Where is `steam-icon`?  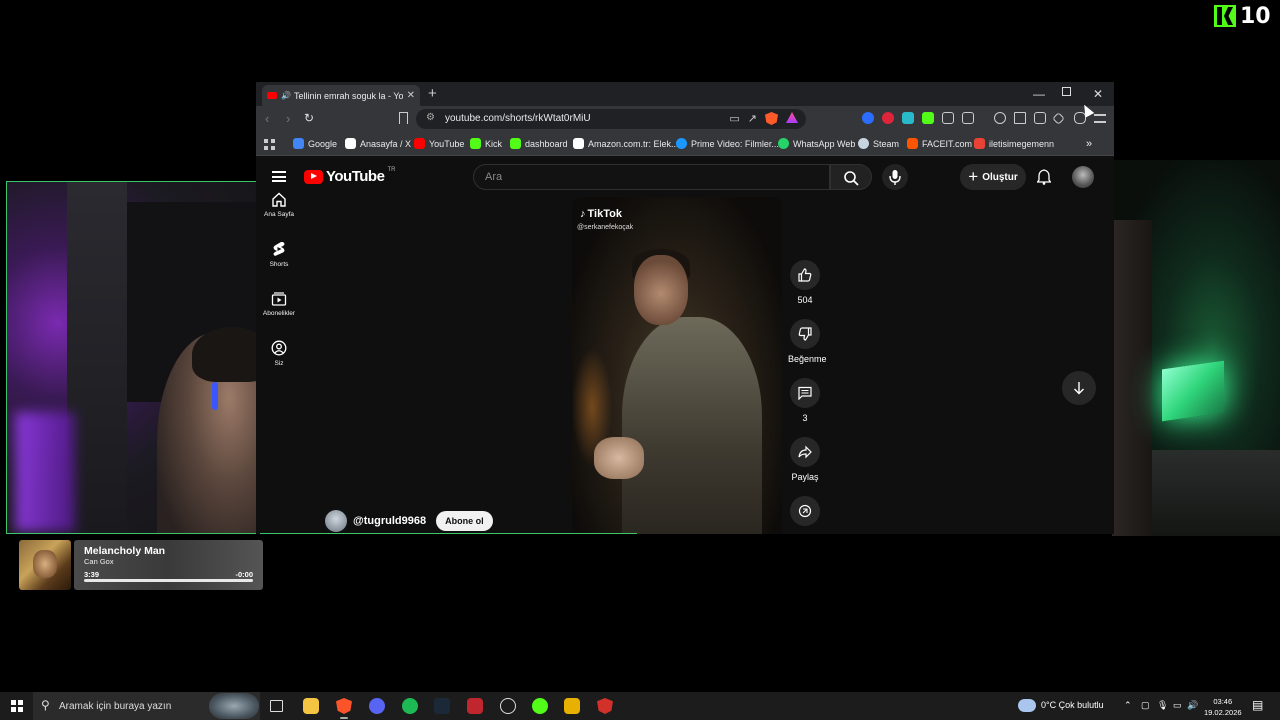 steam-icon is located at coordinates (442, 706).